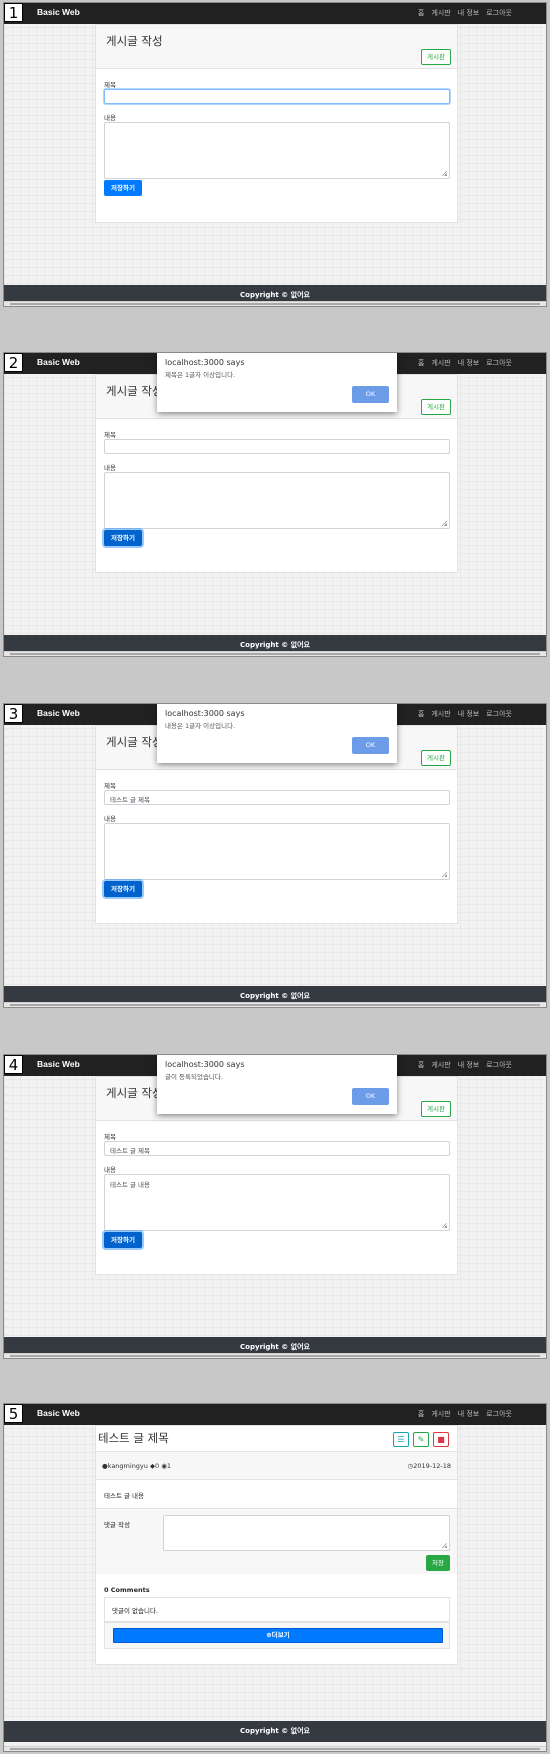 The height and width of the screenshot is (1754, 550). I want to click on alert-dialog: localhost:3000 says 글이 등록되었습니다. OK, so click(277, 1084).